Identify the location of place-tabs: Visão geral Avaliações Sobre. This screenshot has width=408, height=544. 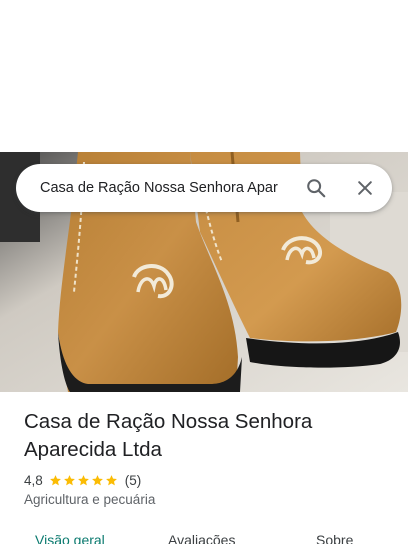
(204, 536).